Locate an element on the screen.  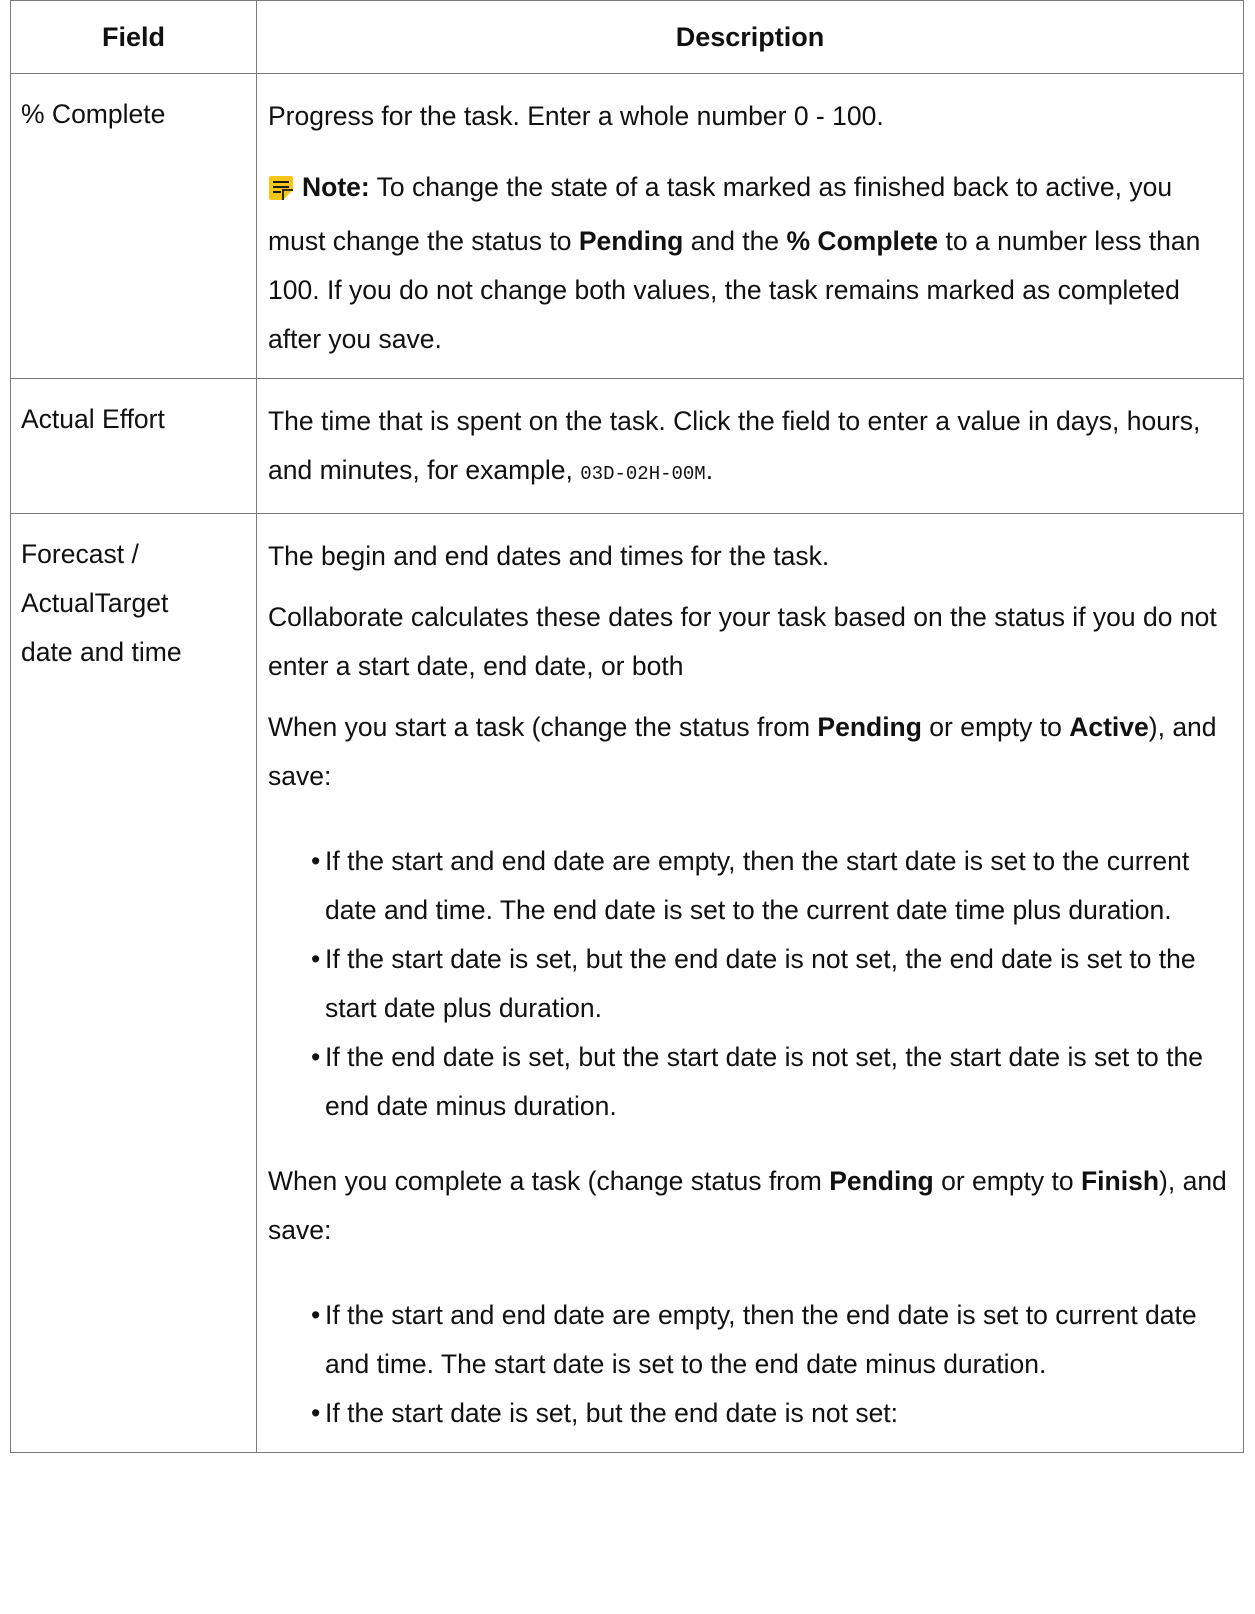
header-description: Description is located at coordinates (750, 37).